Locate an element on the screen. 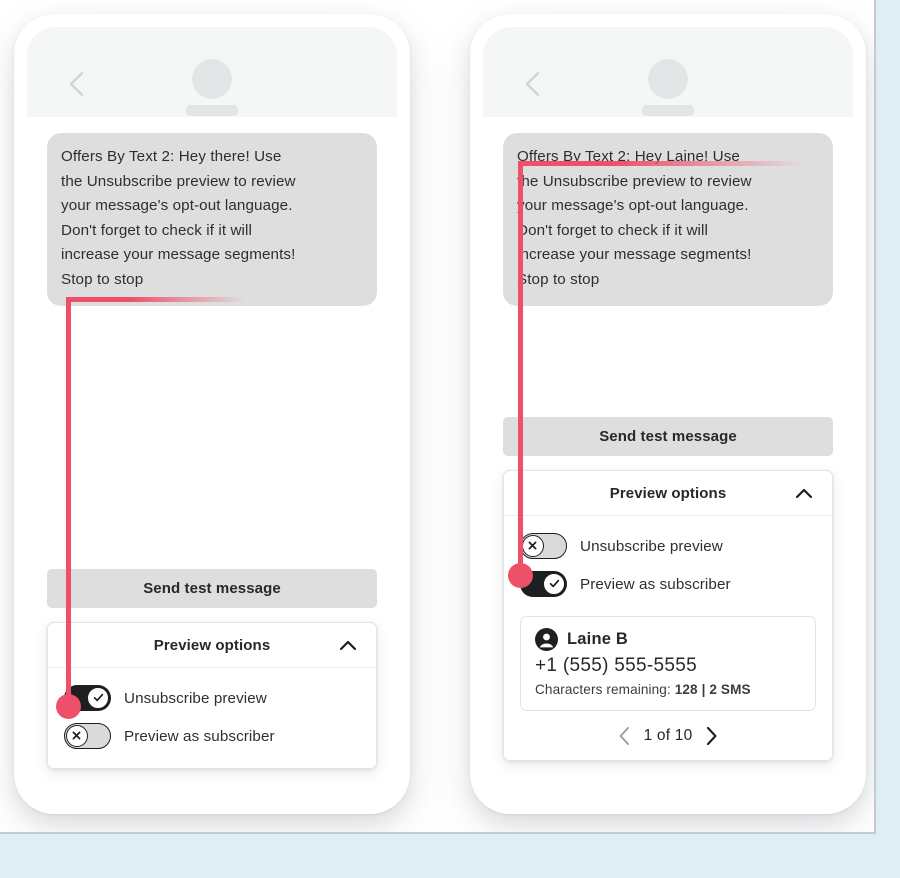  phone-header-left is located at coordinates (212, 72).